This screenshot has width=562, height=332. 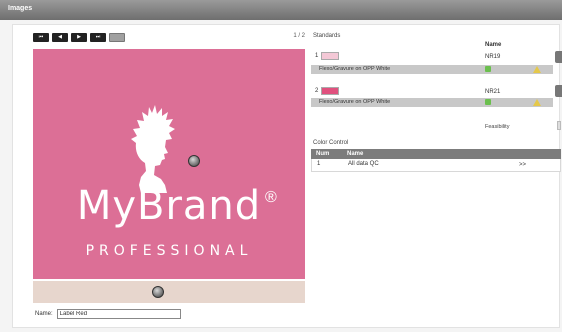 What do you see at coordinates (158, 292) in the screenshot?
I see `strip-color-pick-marker` at bounding box center [158, 292].